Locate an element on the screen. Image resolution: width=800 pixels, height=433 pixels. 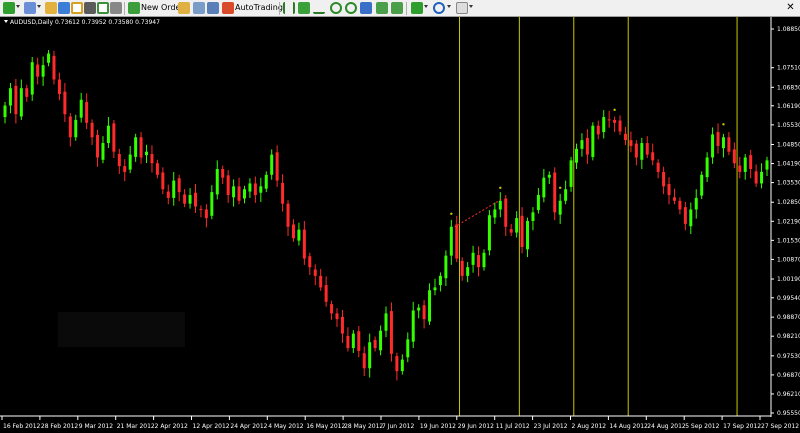
new-order-button: New Order is located at coordinates (156, 8).